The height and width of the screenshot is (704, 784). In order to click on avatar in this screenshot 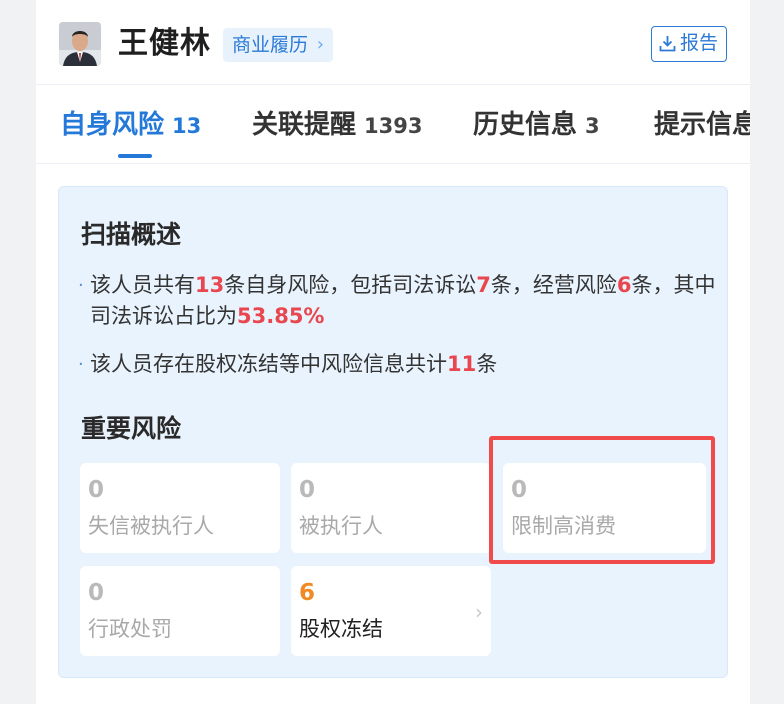, I will do `click(80, 44)`.